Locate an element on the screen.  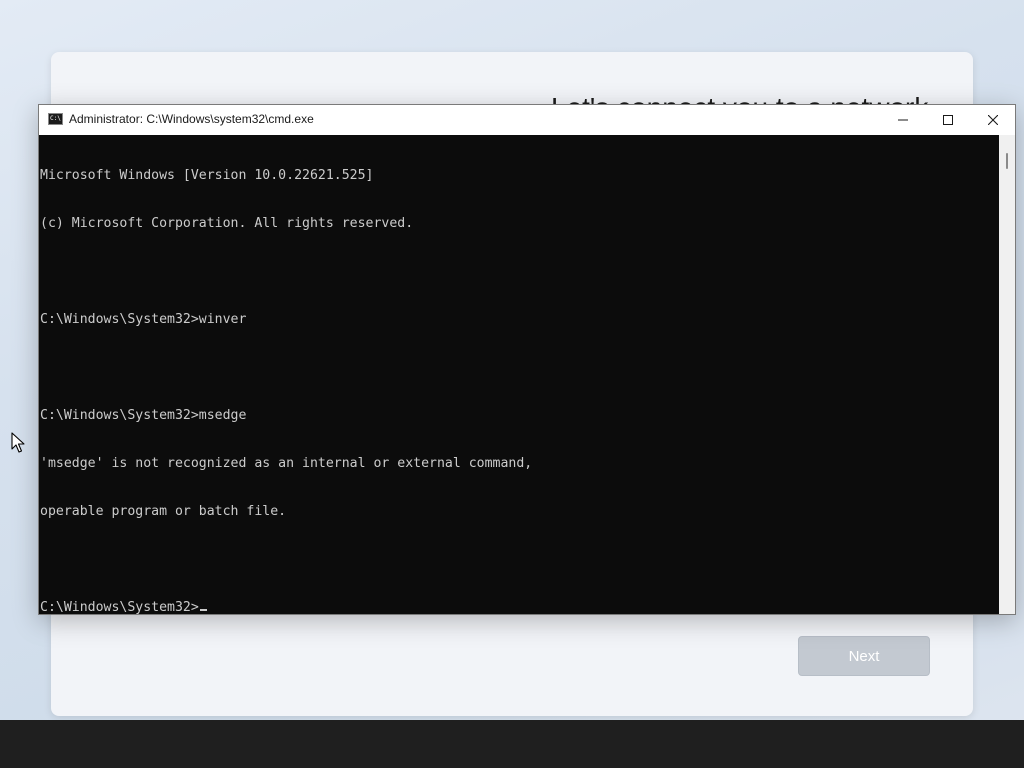
console-line: C:\Windows\System32>winver is located at coordinates (143, 319).